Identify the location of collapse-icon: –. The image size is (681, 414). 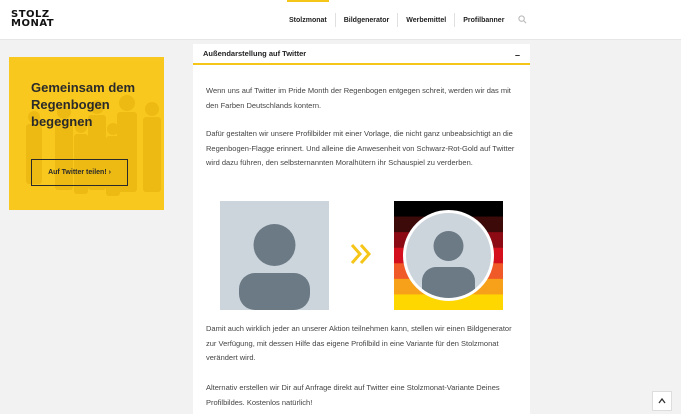
(517, 55).